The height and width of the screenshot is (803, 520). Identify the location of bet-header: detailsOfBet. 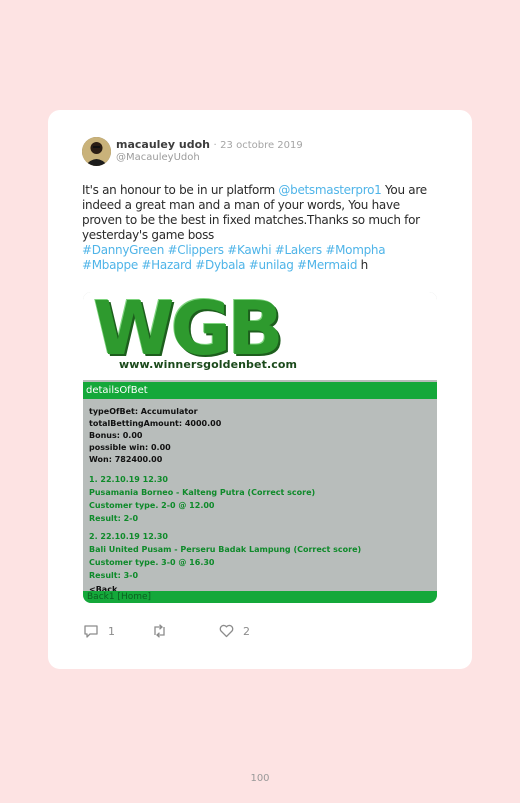
(260, 390).